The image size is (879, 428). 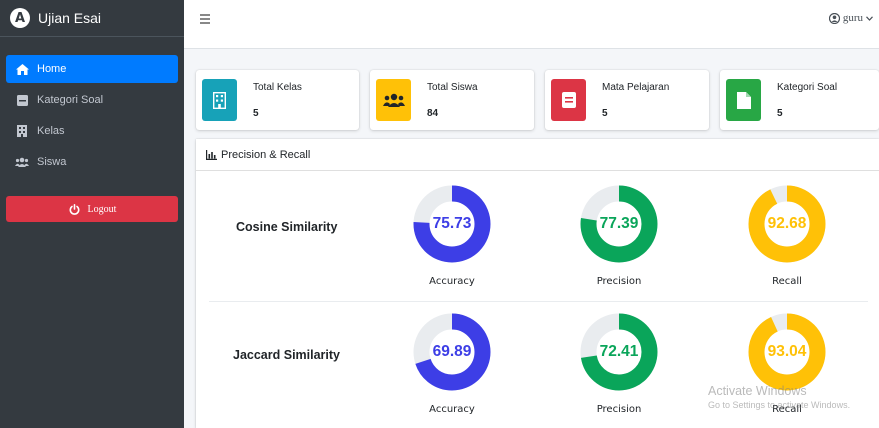 I want to click on donut-value: 75.73, so click(x=452, y=223).